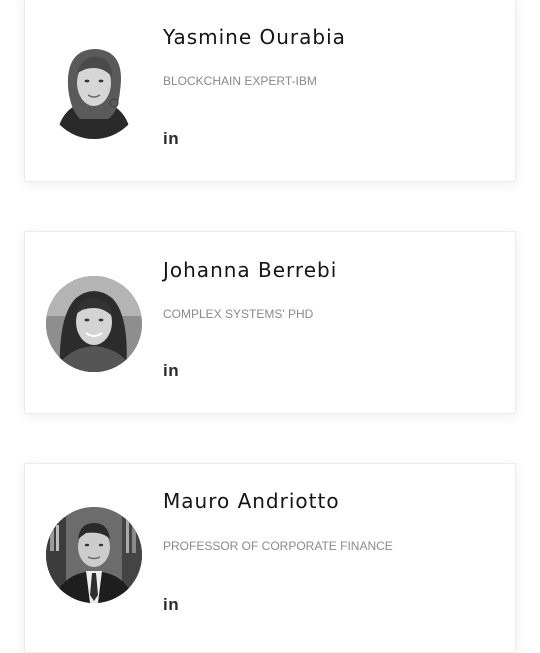  Describe the element at coordinates (251, 501) in the screenshot. I see `member-name: Mauro Andriotto` at that location.